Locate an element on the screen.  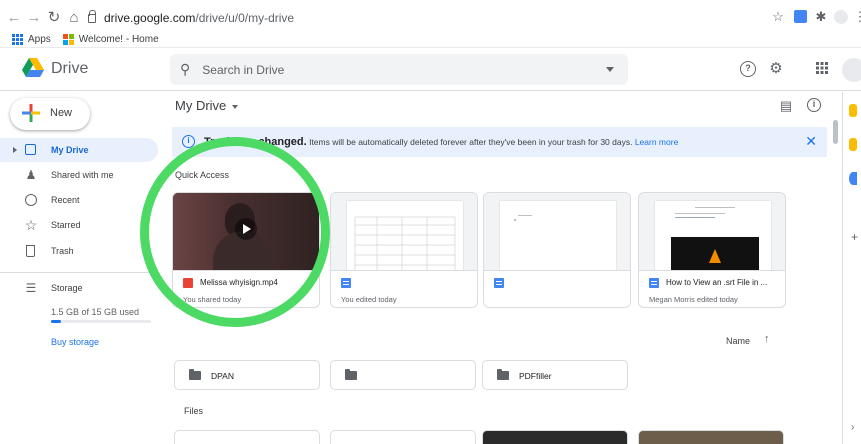
expand-panel-icon: › is located at coordinates (852, 427).